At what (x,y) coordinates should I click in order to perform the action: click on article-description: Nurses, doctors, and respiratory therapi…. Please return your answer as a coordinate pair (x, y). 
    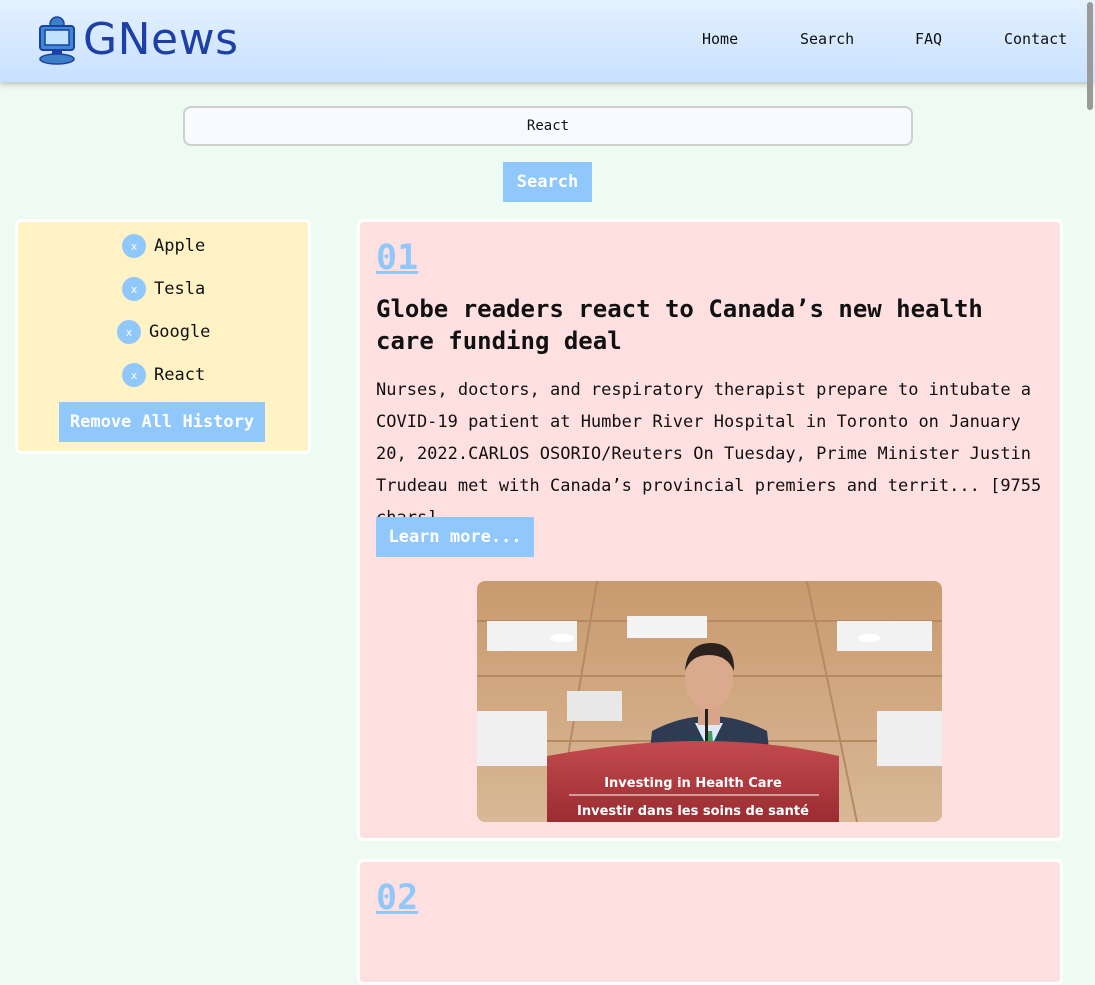
    Looking at the image, I should click on (709, 454).